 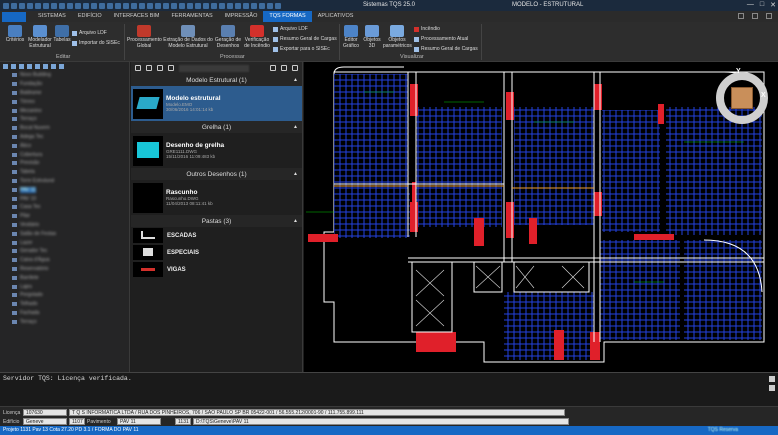 I want to click on console-copy-icon, so click(x=772, y=379).